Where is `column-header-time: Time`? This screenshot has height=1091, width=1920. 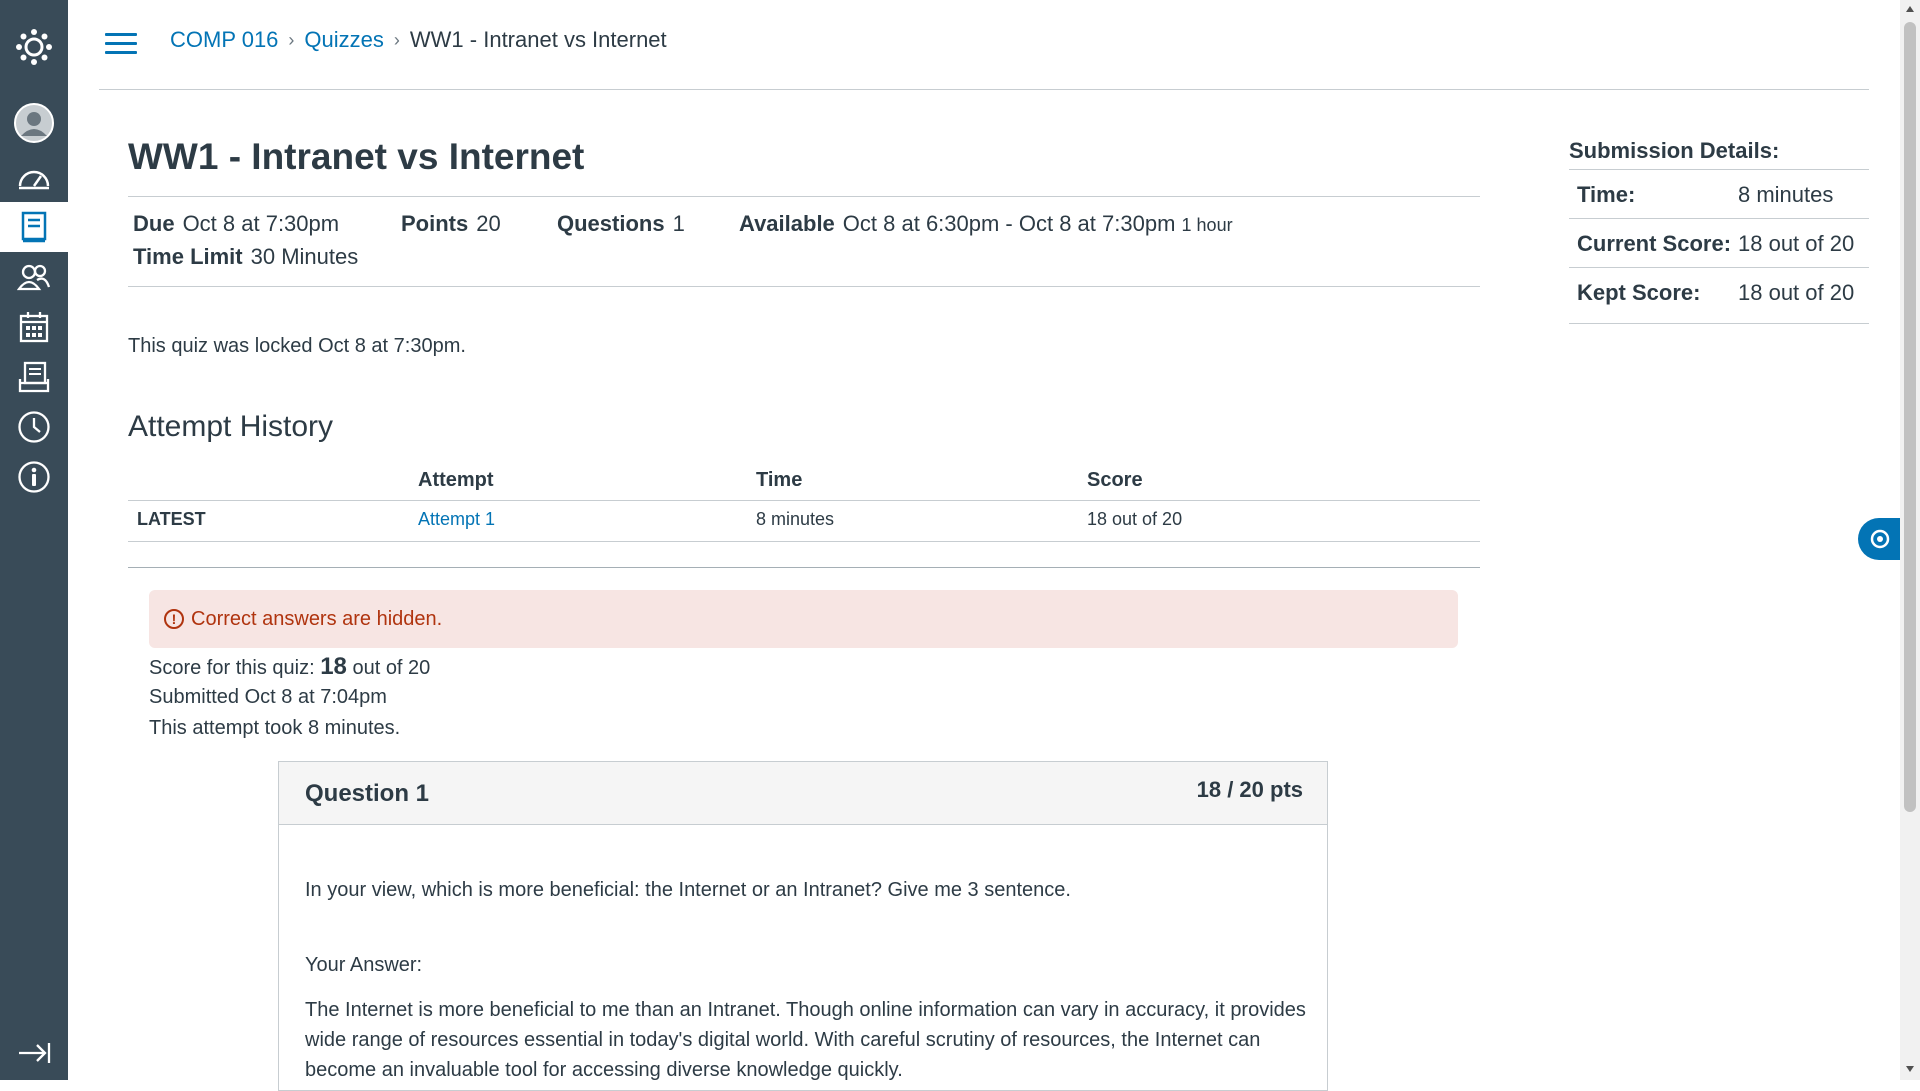
column-header-time: Time is located at coordinates (779, 480).